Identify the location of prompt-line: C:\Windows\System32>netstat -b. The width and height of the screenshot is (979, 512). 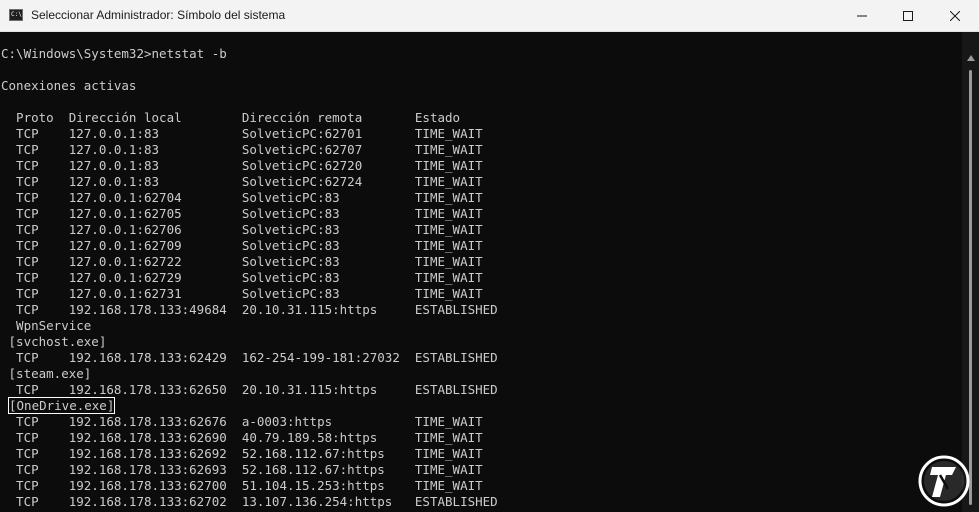
(114, 53).